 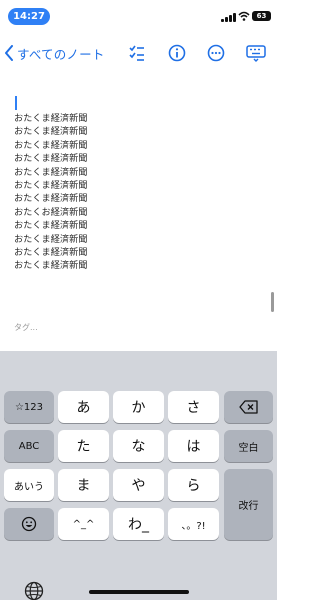 What do you see at coordinates (139, 592) in the screenshot?
I see `home-indicator` at bounding box center [139, 592].